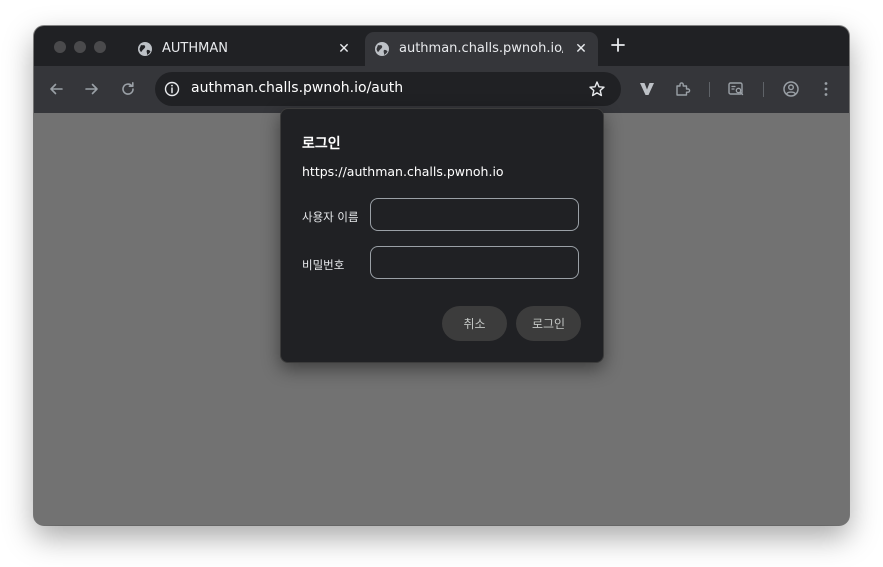  I want to click on tab-title: authman.challs.pwnoh.io/auth, so click(481, 48).